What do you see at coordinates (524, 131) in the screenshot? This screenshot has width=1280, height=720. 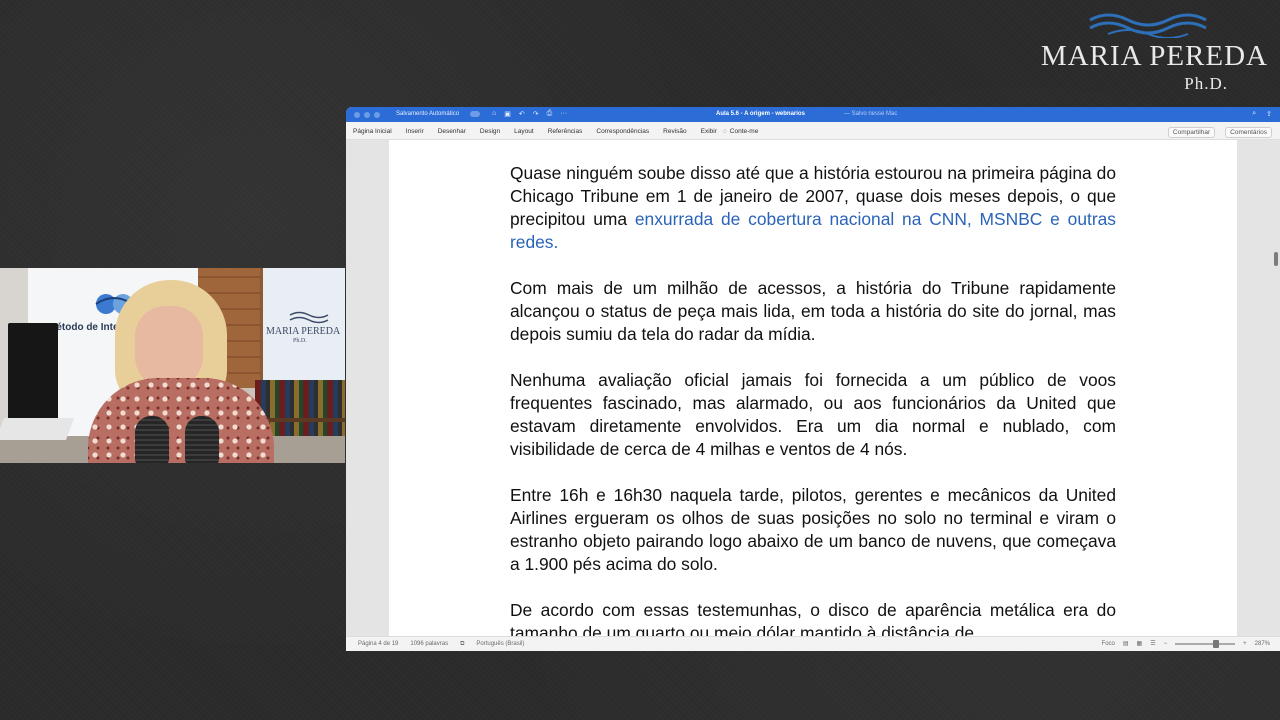 I see `tab-layout: Layout` at bounding box center [524, 131].